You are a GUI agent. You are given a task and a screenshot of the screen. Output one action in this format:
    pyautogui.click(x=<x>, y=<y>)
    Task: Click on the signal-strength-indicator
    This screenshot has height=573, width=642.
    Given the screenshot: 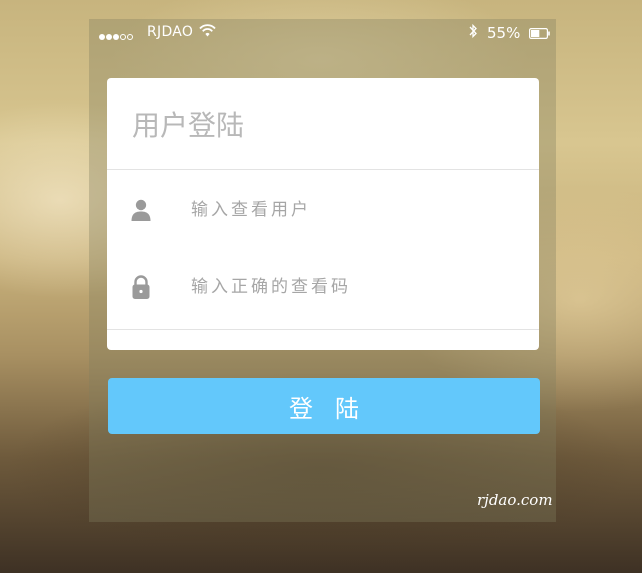 What is the action you would take?
    pyautogui.click(x=116, y=34)
    